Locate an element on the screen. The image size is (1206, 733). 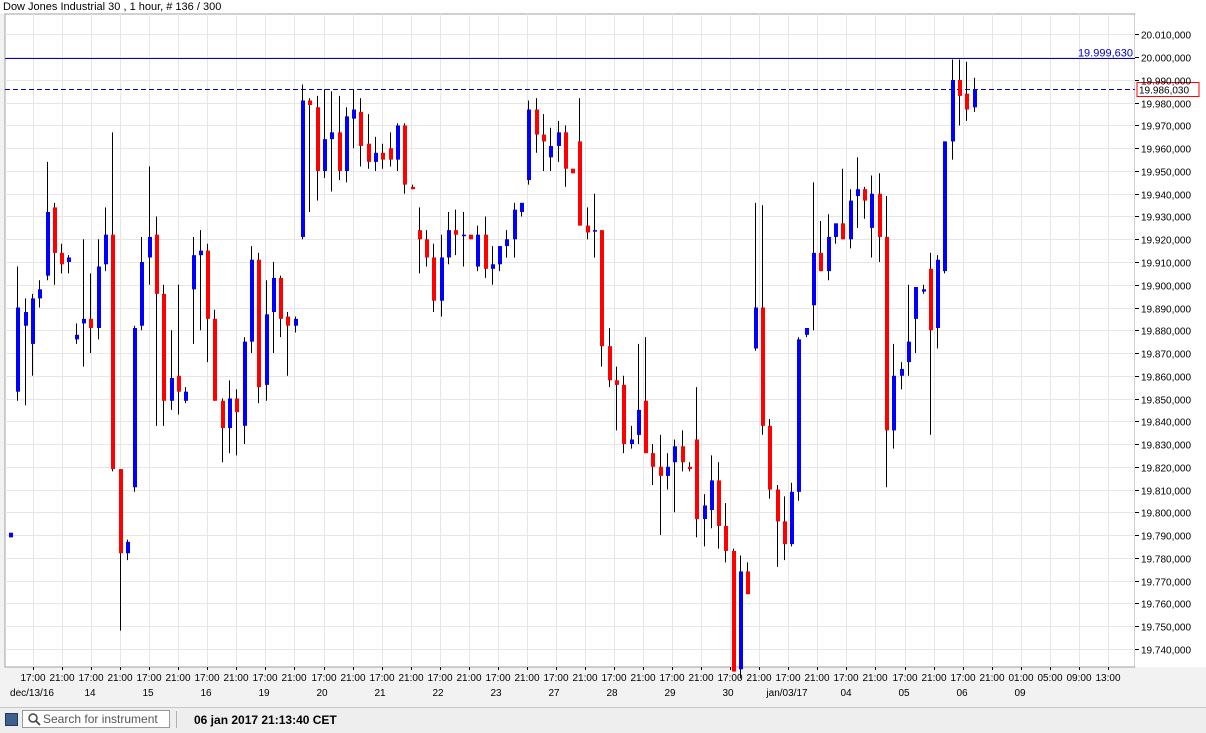
x-tick-label: 09:00 is located at coordinates (1078, 678).